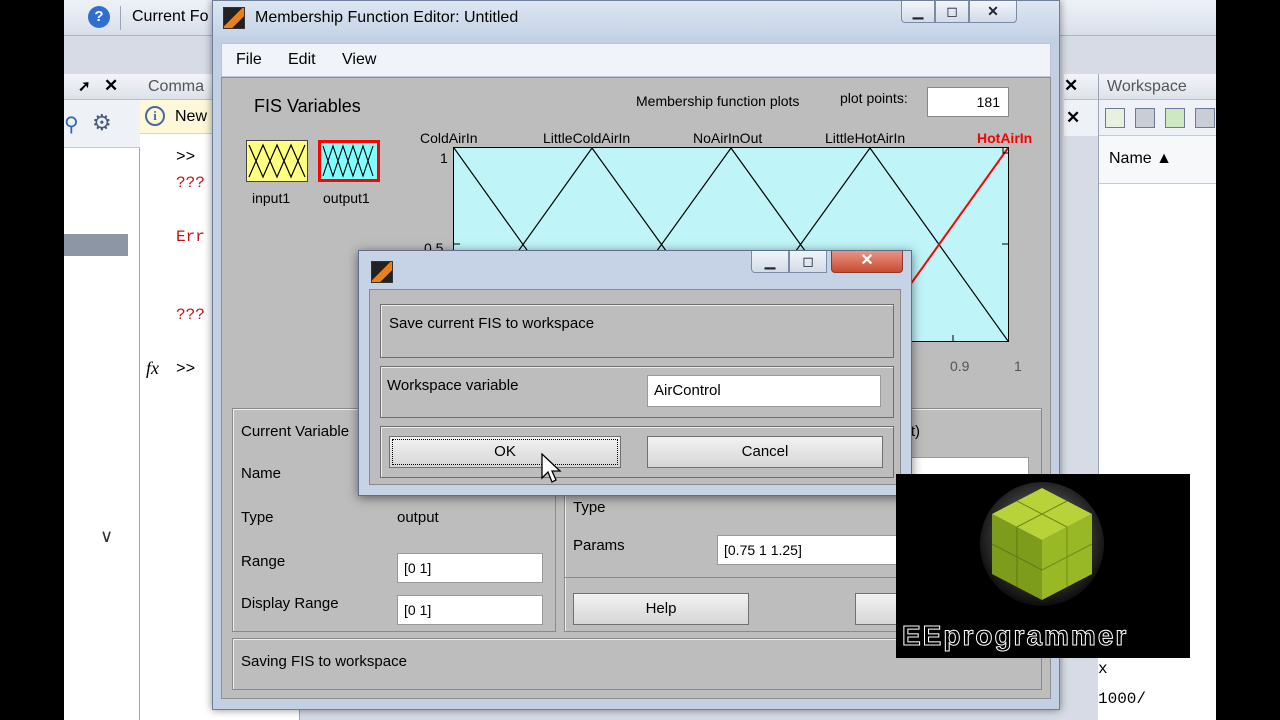 The width and height of the screenshot is (1280, 720). I want to click on fis-variables-title: FIS Variables, so click(307, 106).